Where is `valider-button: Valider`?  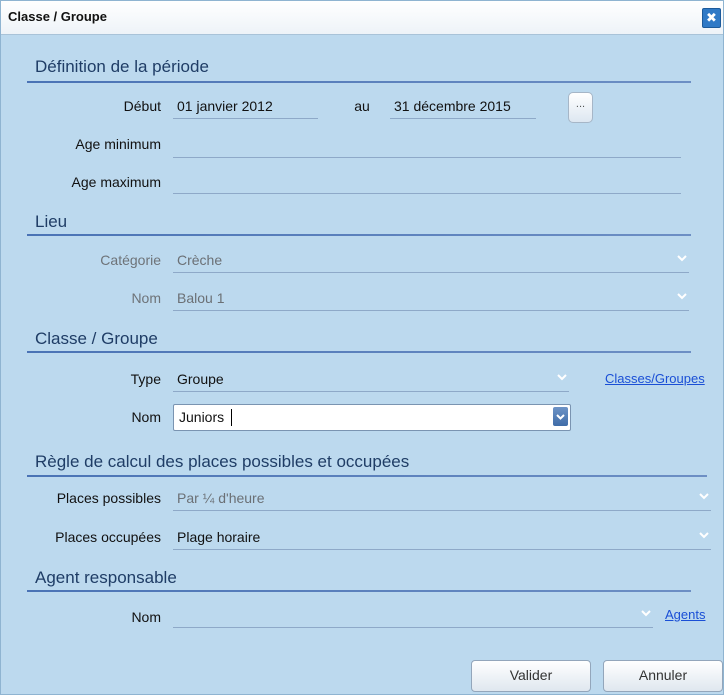 valider-button: Valider is located at coordinates (531, 676).